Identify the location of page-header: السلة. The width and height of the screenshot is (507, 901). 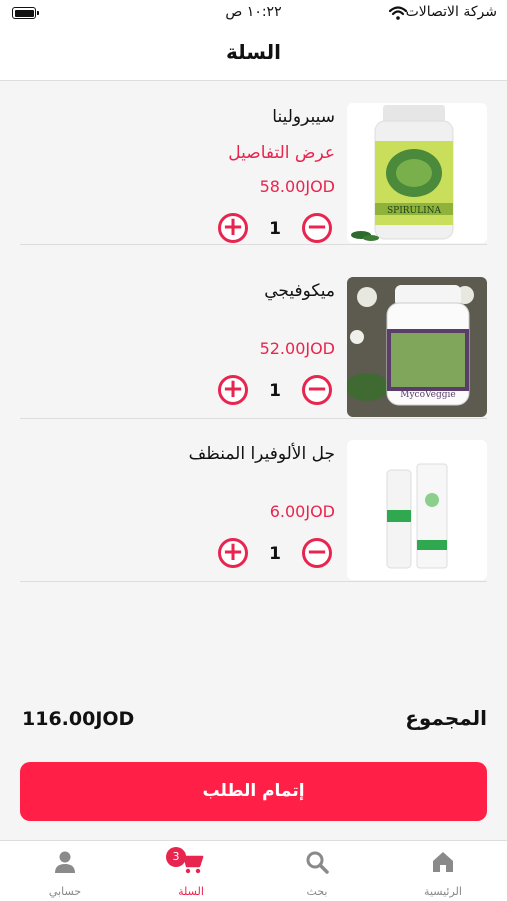
(253, 54).